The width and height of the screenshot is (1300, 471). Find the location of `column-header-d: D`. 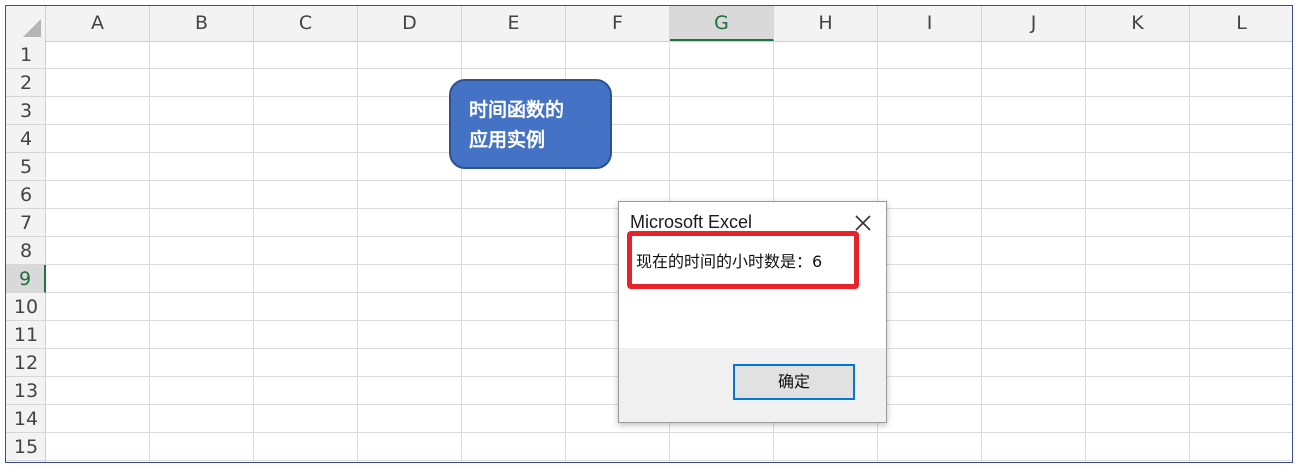

column-header-d: D is located at coordinates (410, 23).